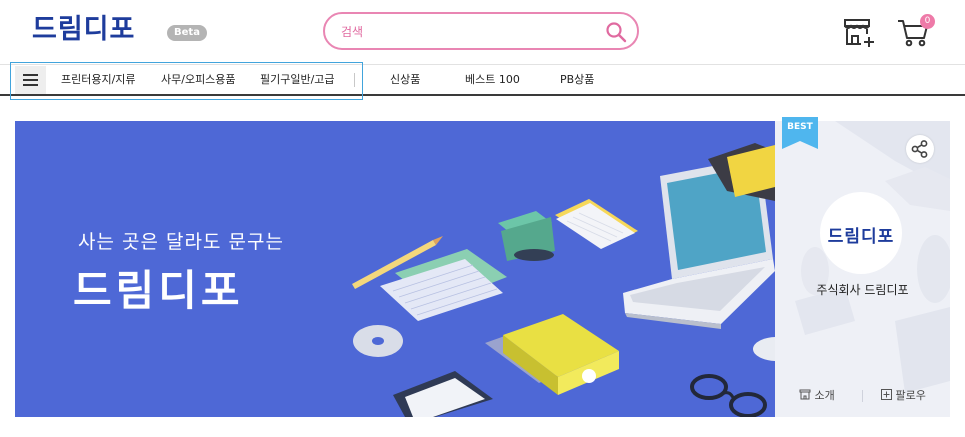 The width and height of the screenshot is (965, 437). Describe the element at coordinates (577, 80) in the screenshot. I see `nav-item-pb-products: PB상품` at that location.